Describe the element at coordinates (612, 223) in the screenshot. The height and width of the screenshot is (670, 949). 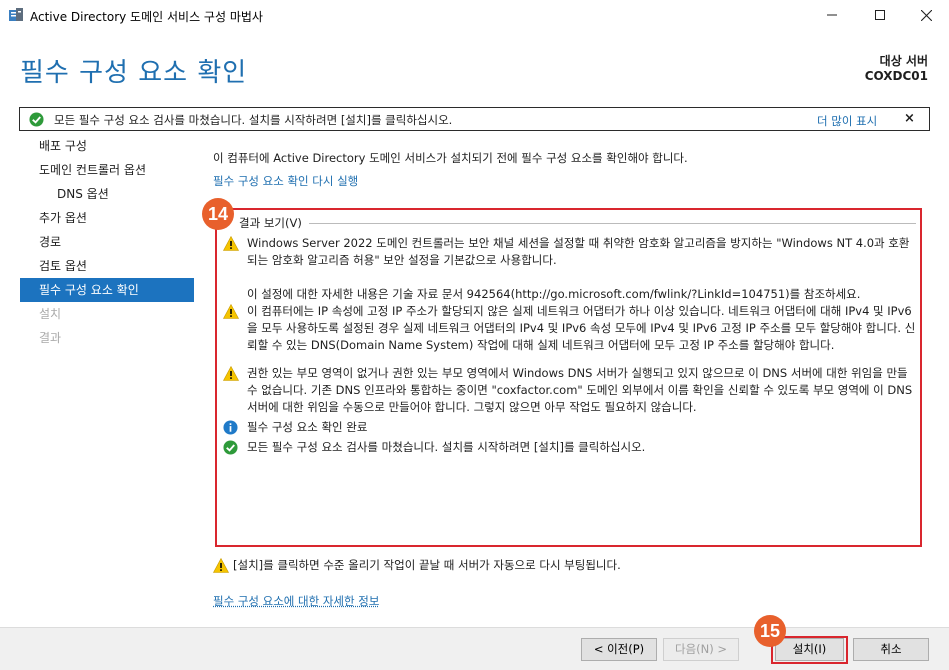
I see `legend-divider` at that location.